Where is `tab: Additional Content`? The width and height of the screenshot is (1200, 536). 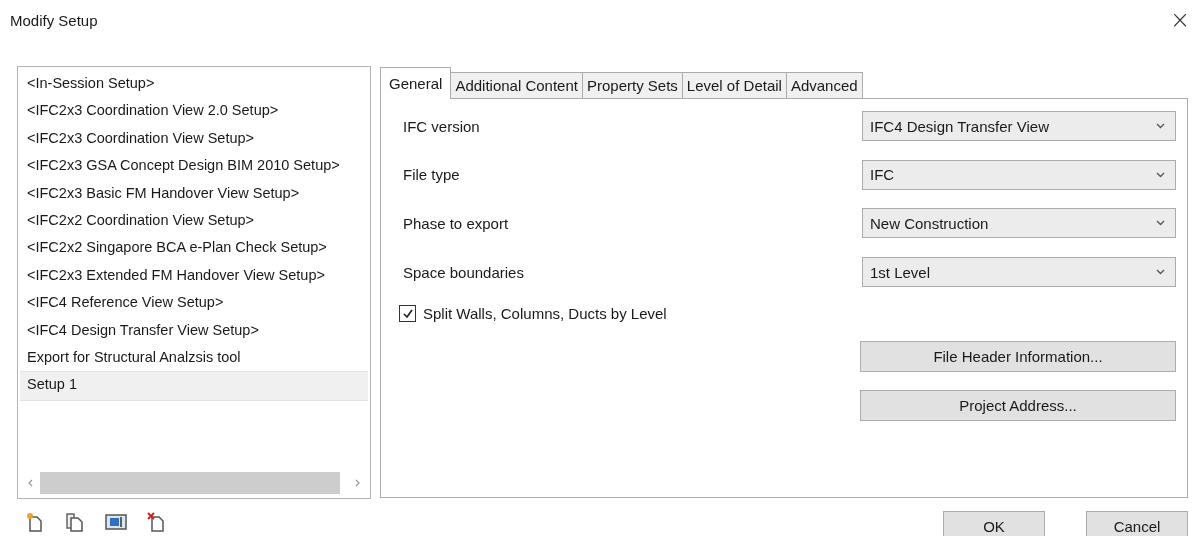
tab: Additional Content is located at coordinates (516, 85).